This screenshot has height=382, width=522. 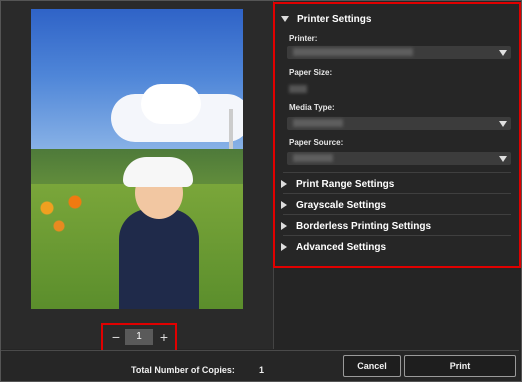 What do you see at coordinates (337, 184) in the screenshot?
I see `print-range-settings-header: Print Range Settings` at bounding box center [337, 184].